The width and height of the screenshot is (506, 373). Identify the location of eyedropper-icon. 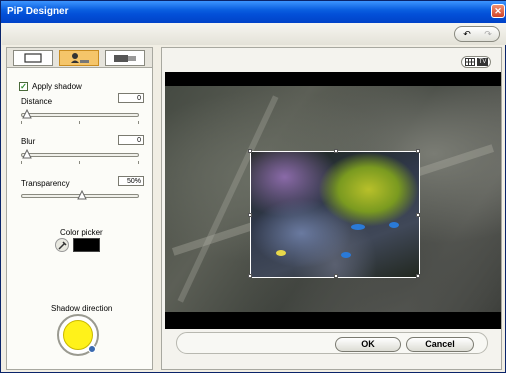
(62, 245).